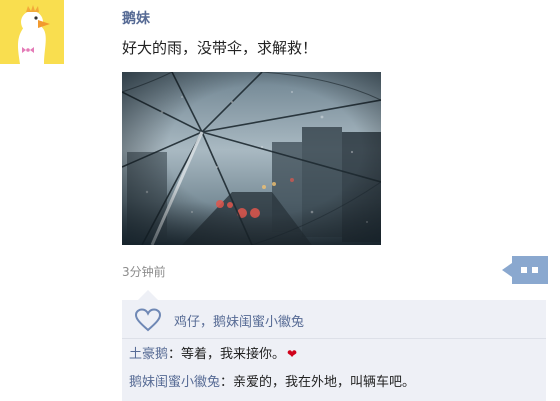 This screenshot has width=560, height=401. I want to click on comment-dots-icon, so click(525, 270).